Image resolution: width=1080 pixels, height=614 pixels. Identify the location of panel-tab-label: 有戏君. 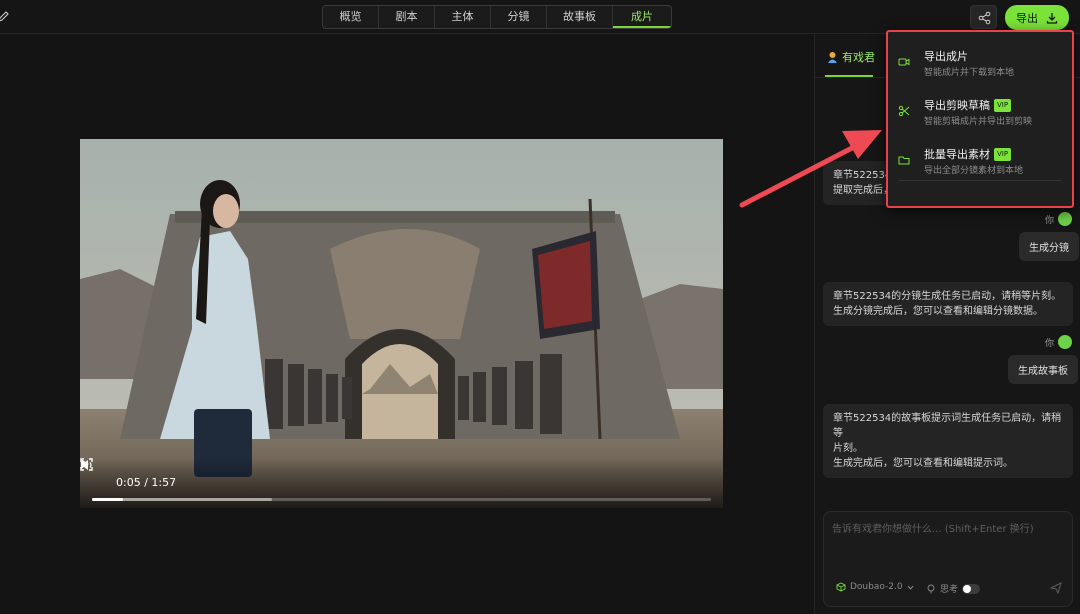
(858, 57).